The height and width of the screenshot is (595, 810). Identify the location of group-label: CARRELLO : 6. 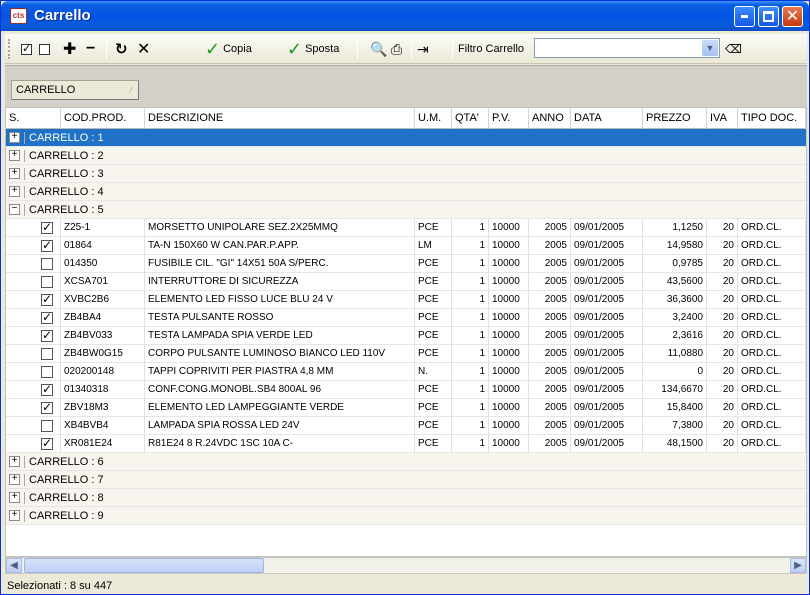
(64, 462).